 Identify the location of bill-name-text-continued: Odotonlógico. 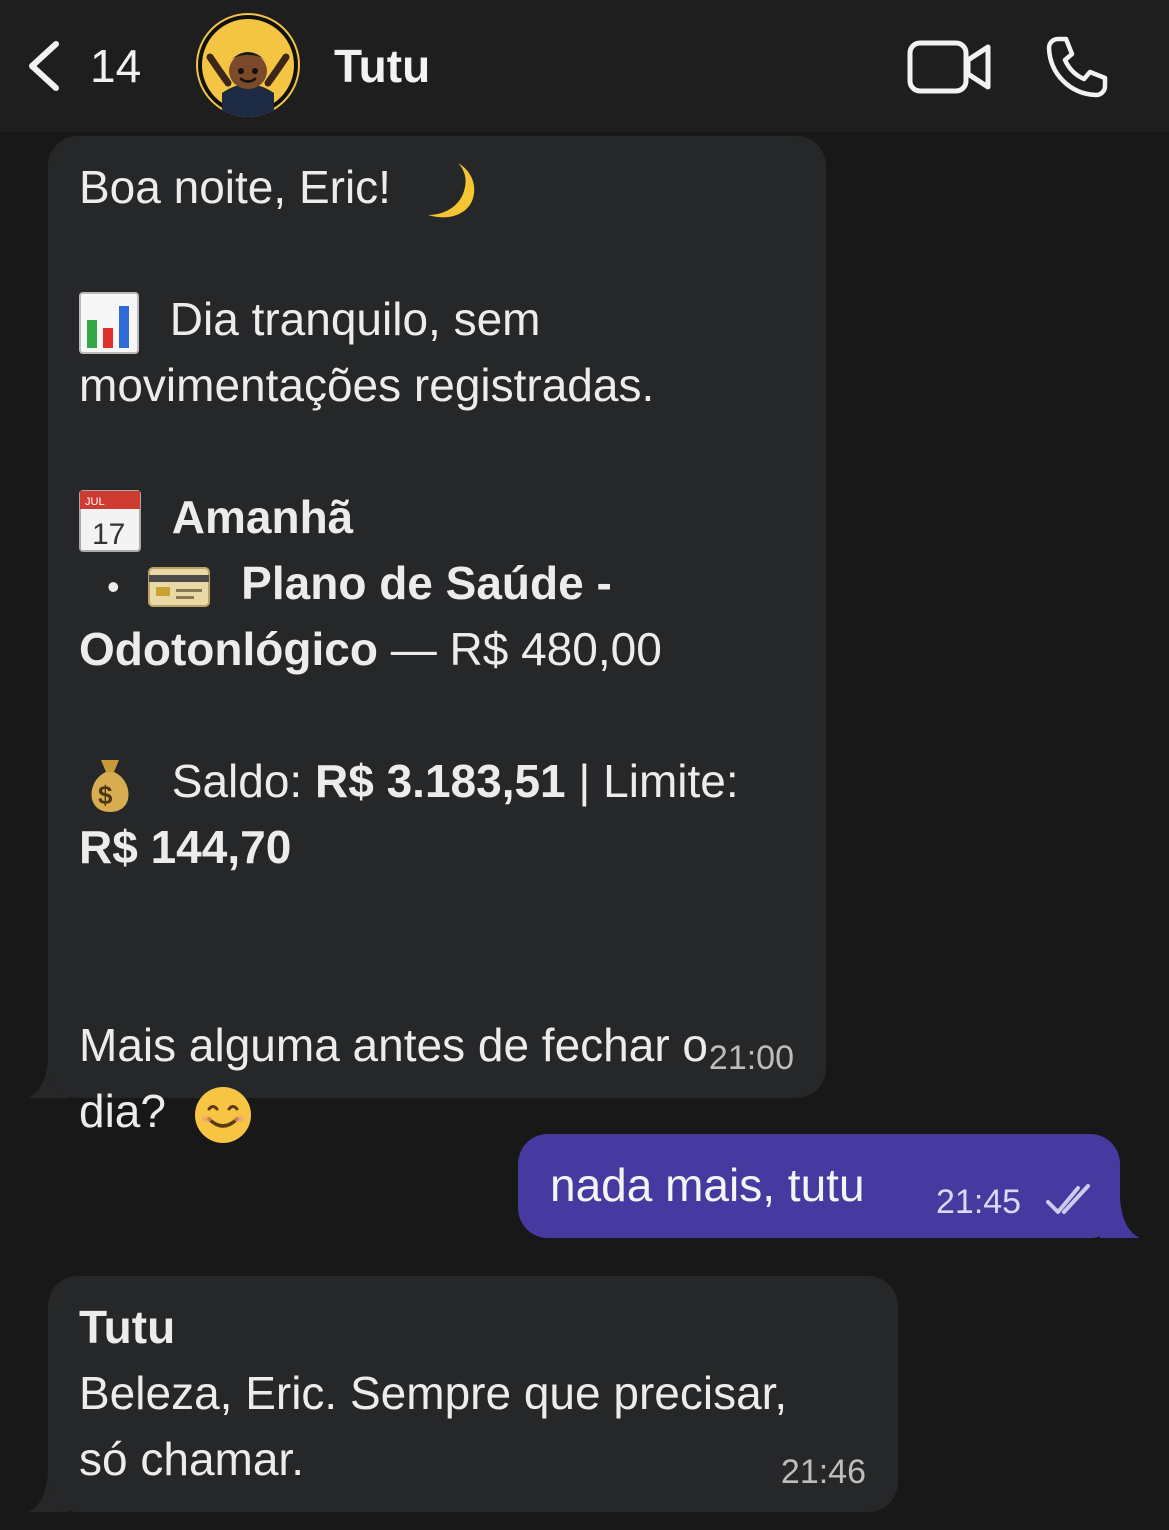
(228, 649).